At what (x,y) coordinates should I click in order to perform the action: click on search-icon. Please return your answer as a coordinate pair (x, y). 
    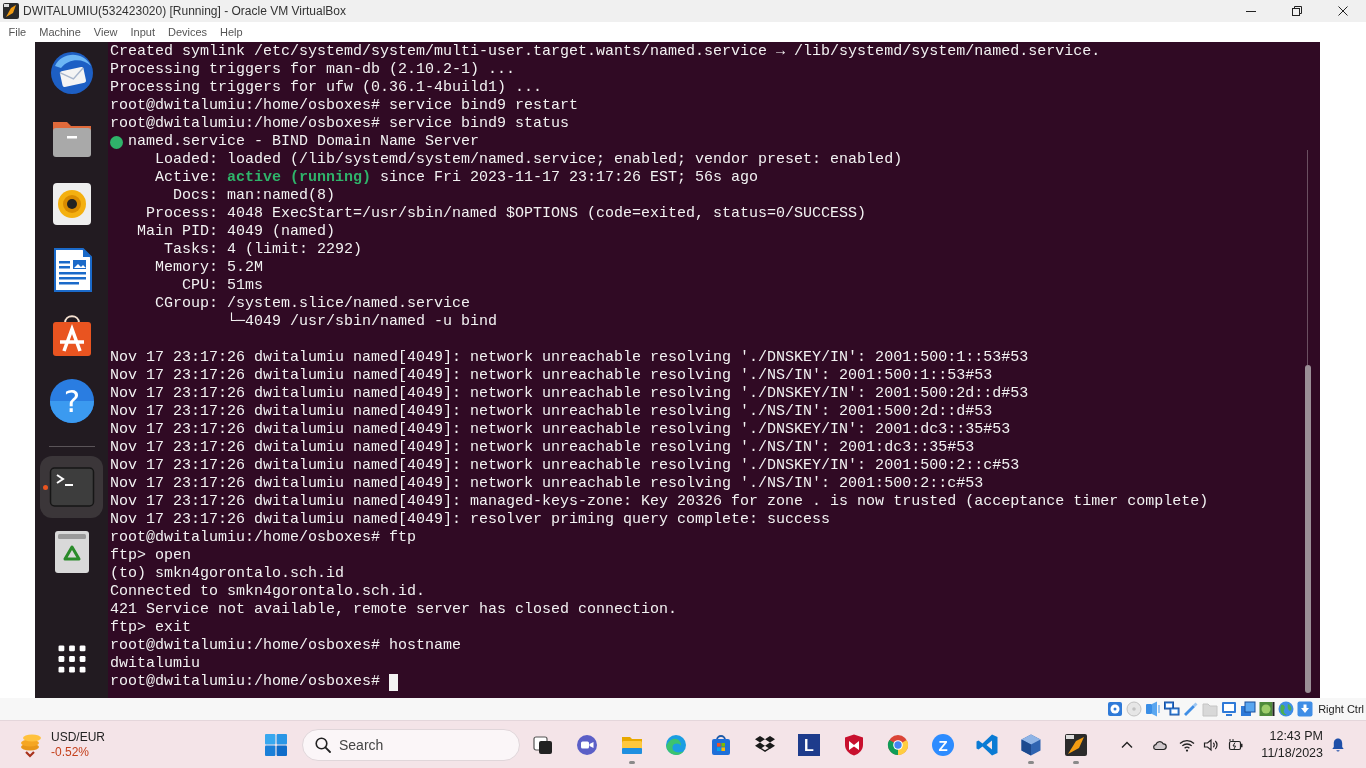
    Looking at the image, I should click on (323, 744).